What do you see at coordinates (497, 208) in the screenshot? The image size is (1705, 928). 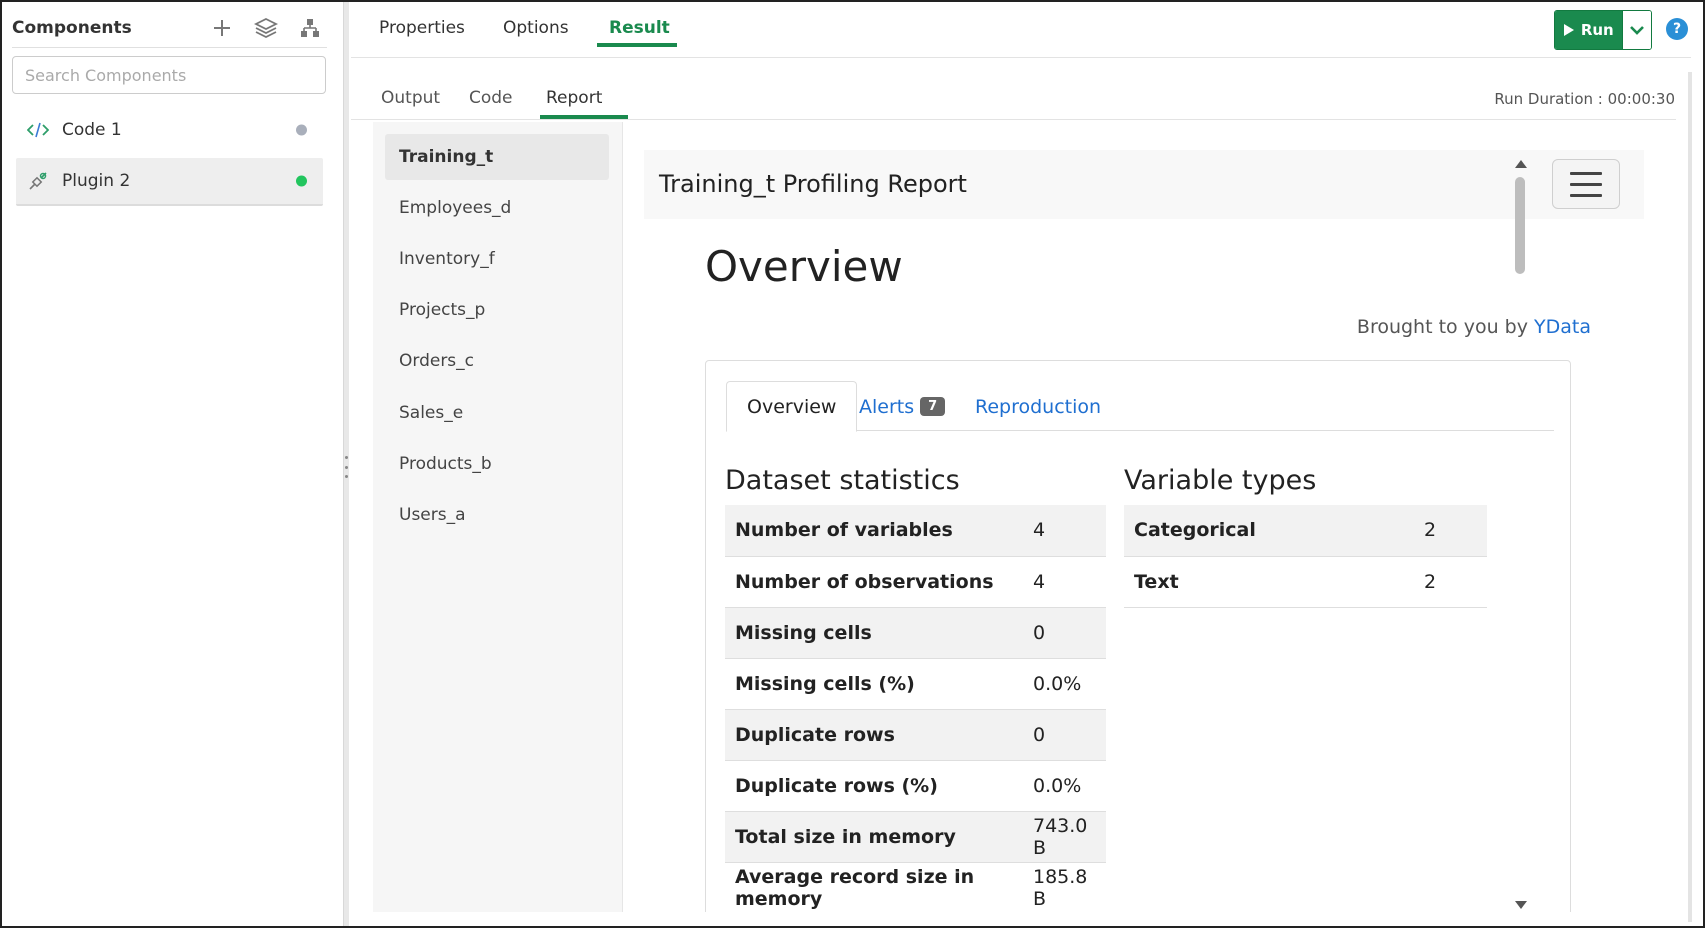 I see `dataset-item-employees-d: Employees_d` at bounding box center [497, 208].